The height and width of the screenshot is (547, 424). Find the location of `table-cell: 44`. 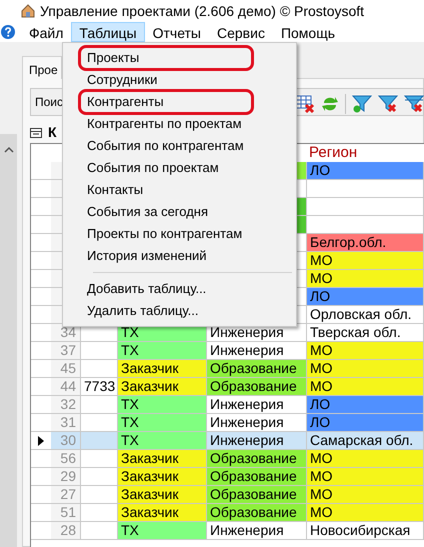

table-cell: 44 is located at coordinates (66, 386).